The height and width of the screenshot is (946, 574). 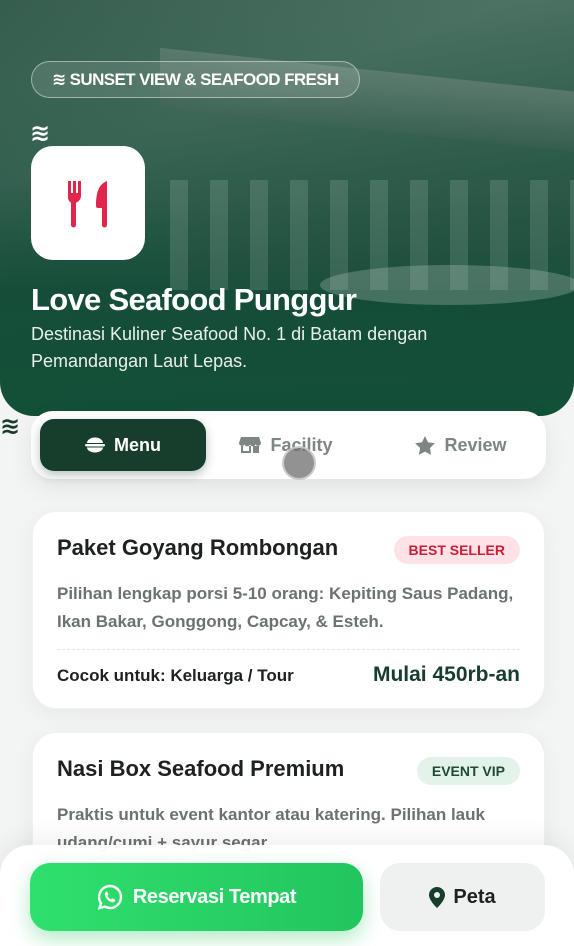 I want to click on map-button-label: Peta, so click(x=474, y=896).